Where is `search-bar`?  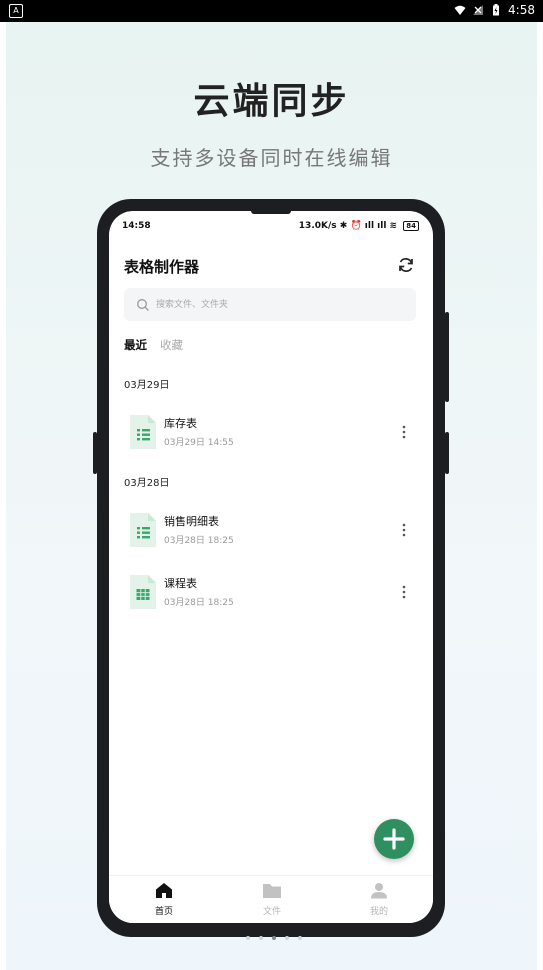 search-bar is located at coordinates (270, 304).